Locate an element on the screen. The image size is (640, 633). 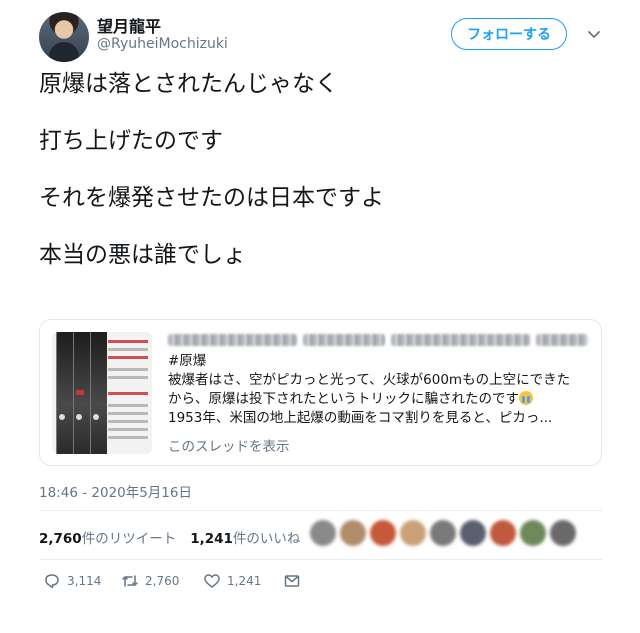
tweet-line: それを爆発させたのは日本ですよ is located at coordinates (211, 198).